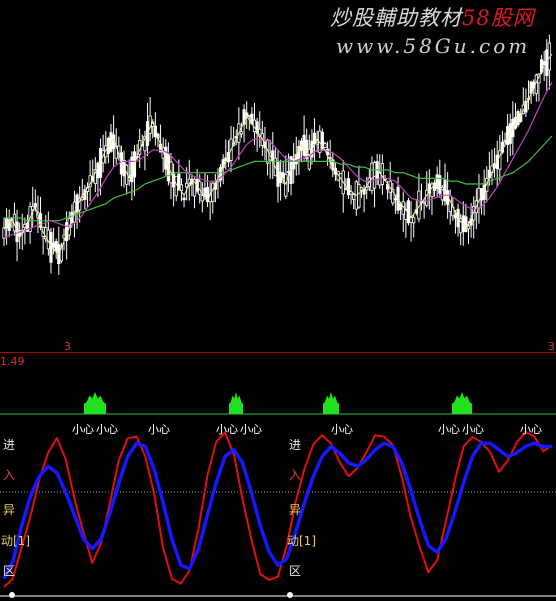  What do you see at coordinates (15, 541) in the screenshot?
I see `side-label-left-4: 动[1]` at bounding box center [15, 541].